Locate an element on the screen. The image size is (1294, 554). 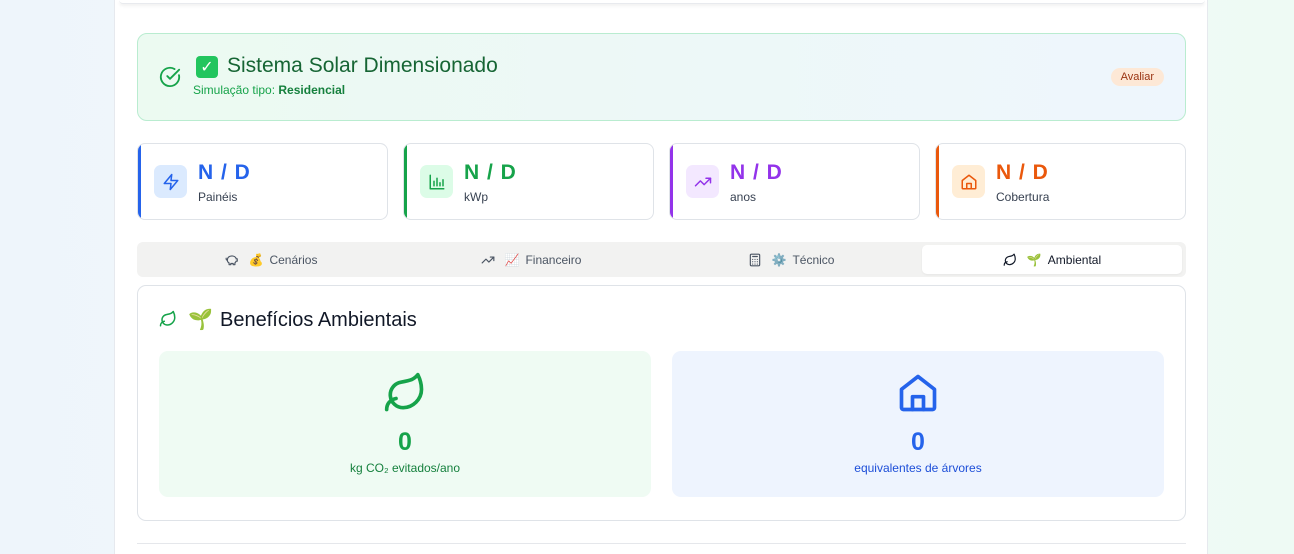
checkbox-emoji-icon: ✓ is located at coordinates (207, 67).